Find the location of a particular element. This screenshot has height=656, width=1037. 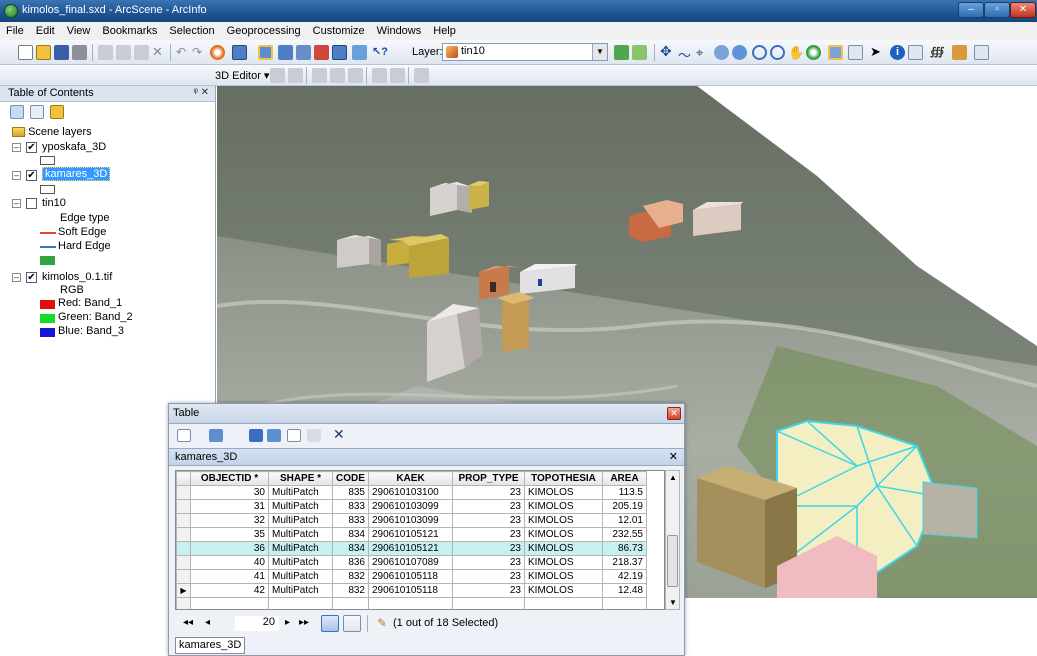

whats-this-icon: ↖? is located at coordinates (380, 52).